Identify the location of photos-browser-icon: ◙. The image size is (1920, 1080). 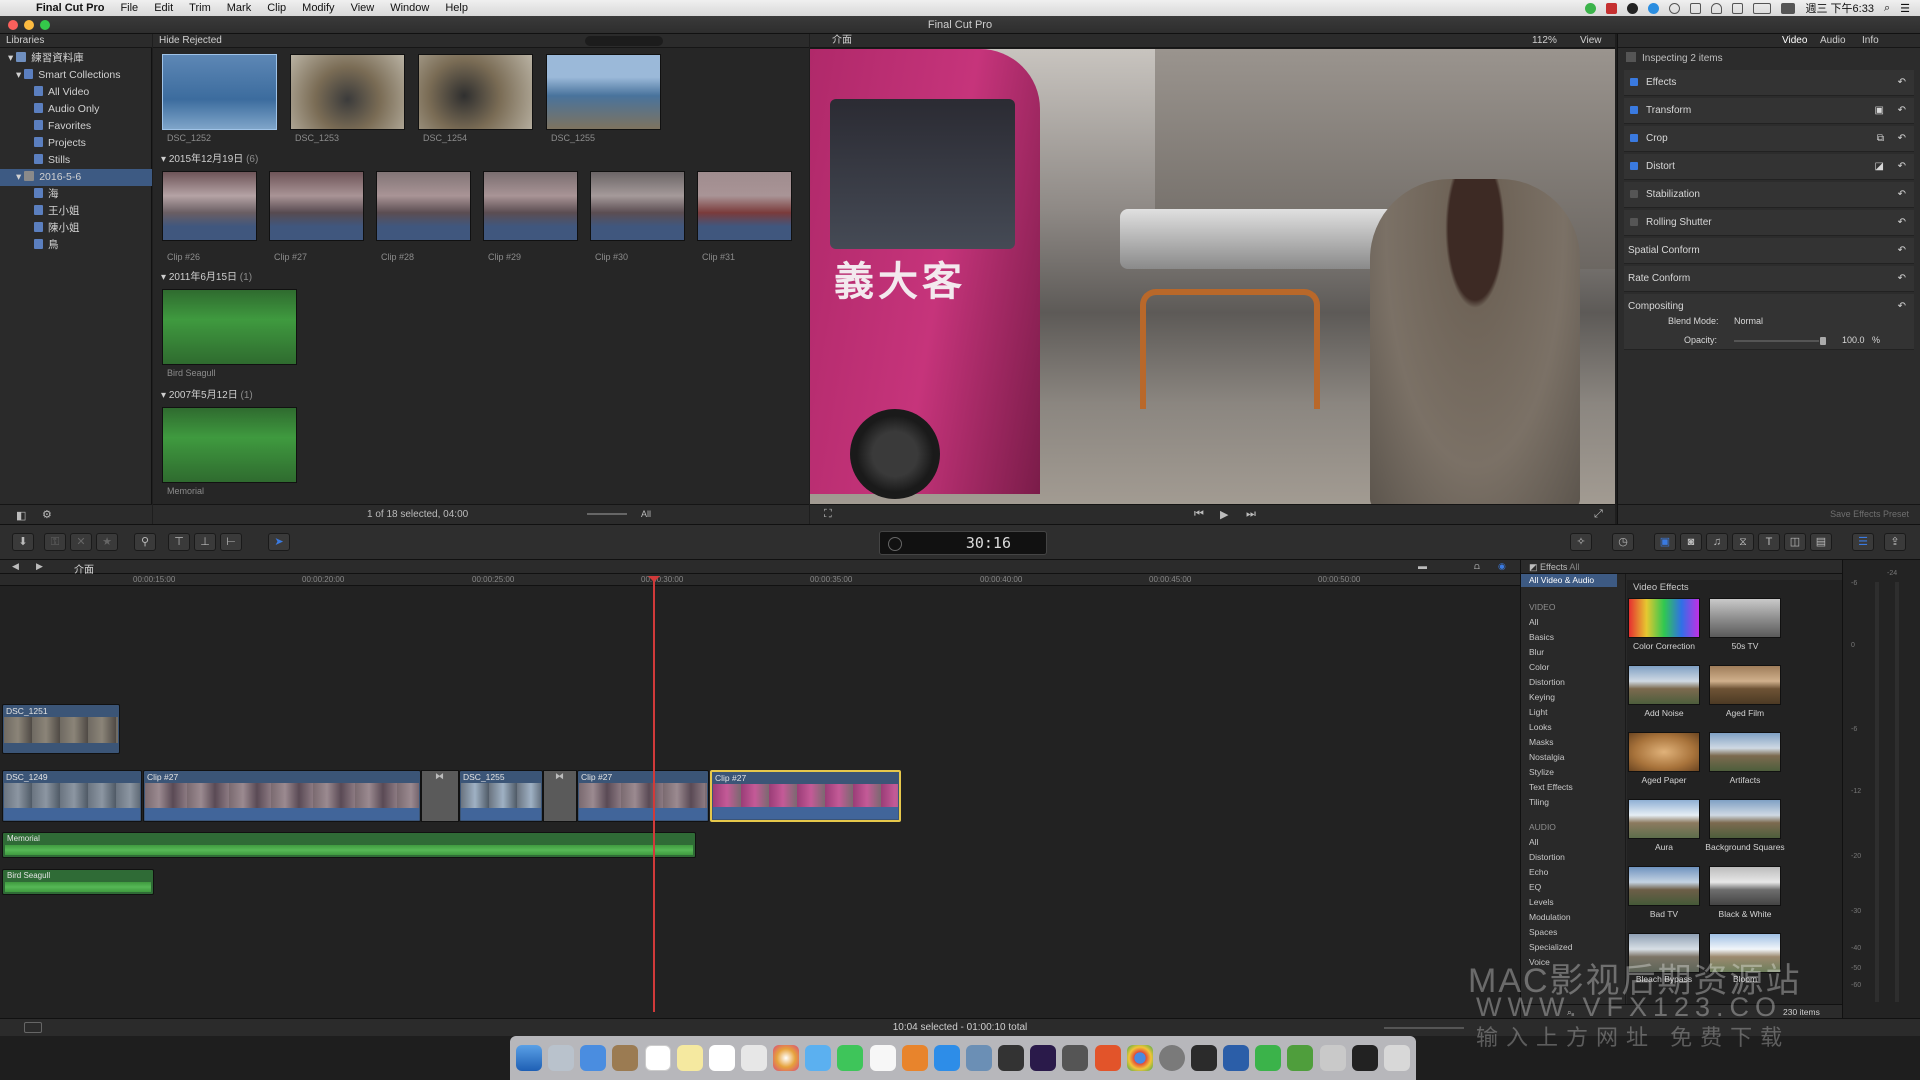
(1691, 542).